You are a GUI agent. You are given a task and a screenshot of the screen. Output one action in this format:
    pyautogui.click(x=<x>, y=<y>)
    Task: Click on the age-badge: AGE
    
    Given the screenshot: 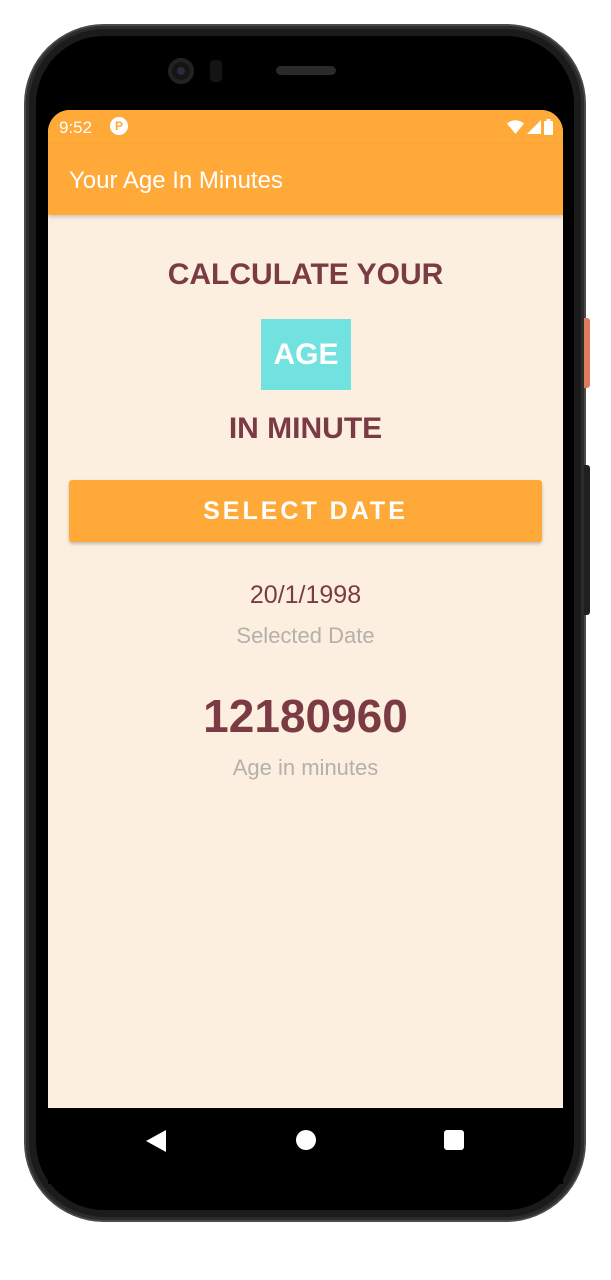 What is the action you would take?
    pyautogui.click(x=306, y=354)
    